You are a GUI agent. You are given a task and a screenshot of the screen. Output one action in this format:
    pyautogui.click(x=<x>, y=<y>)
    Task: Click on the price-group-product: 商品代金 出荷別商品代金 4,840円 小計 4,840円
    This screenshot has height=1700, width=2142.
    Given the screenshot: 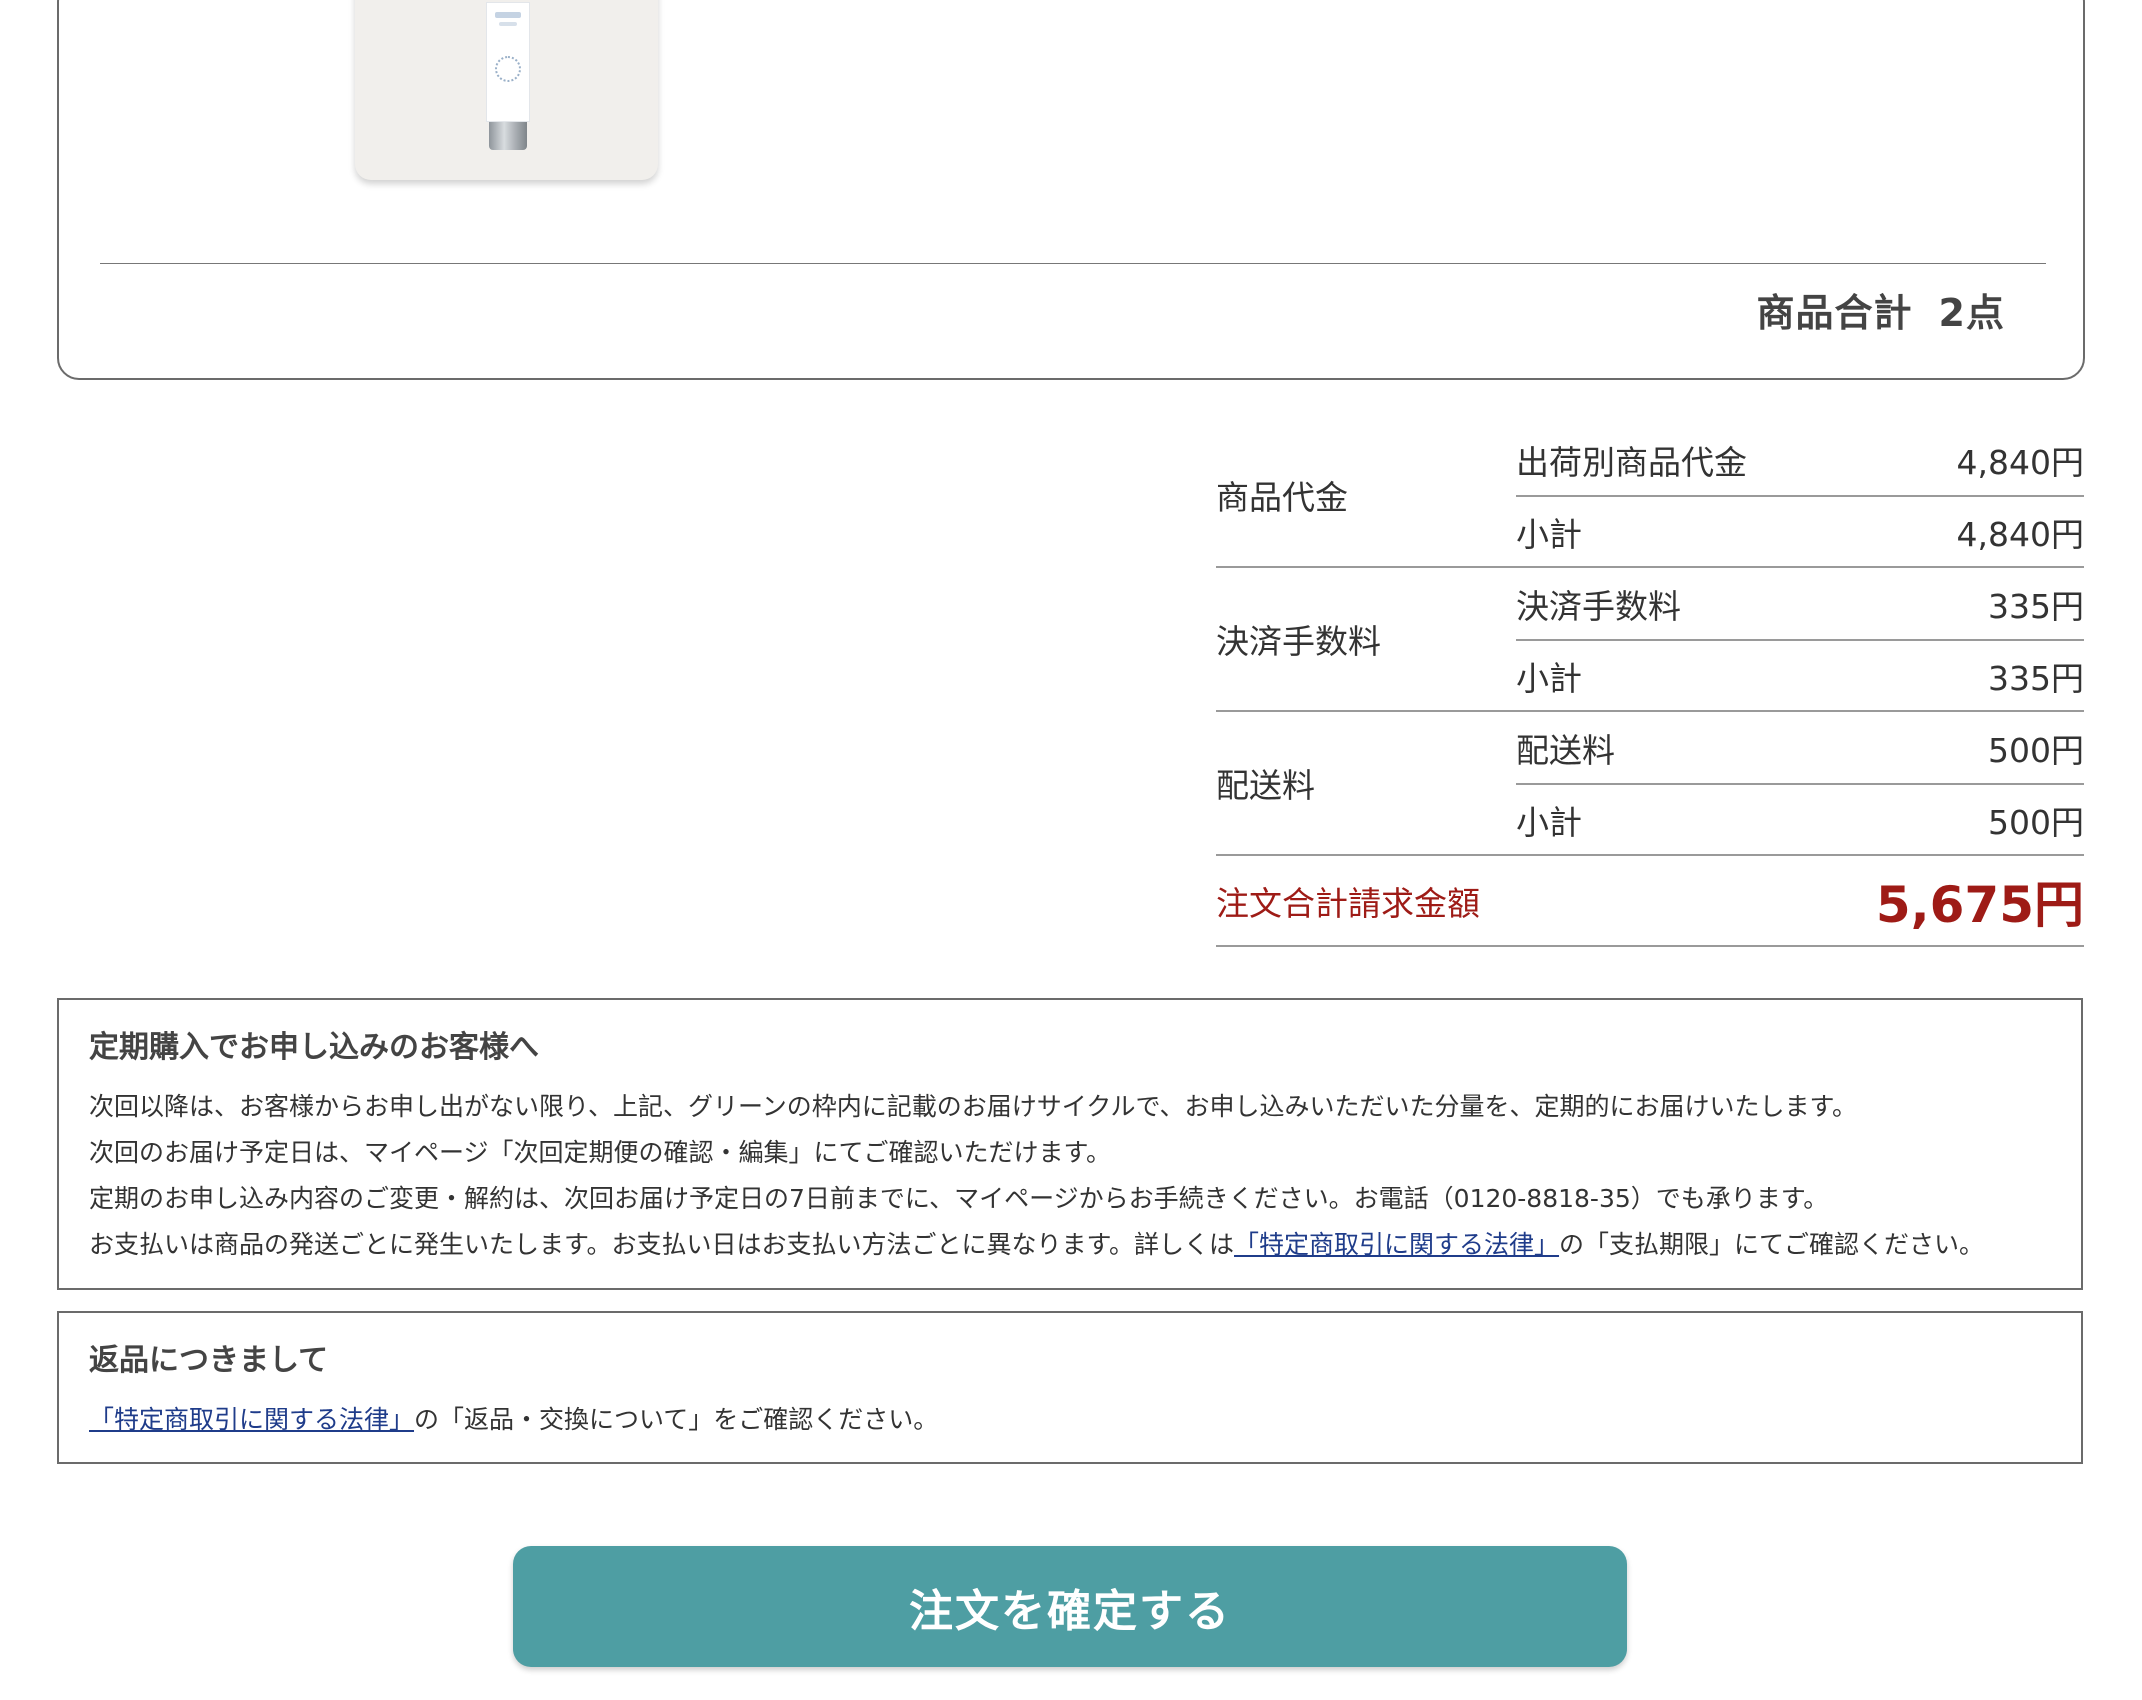 What is the action you would take?
    pyautogui.click(x=1650, y=496)
    